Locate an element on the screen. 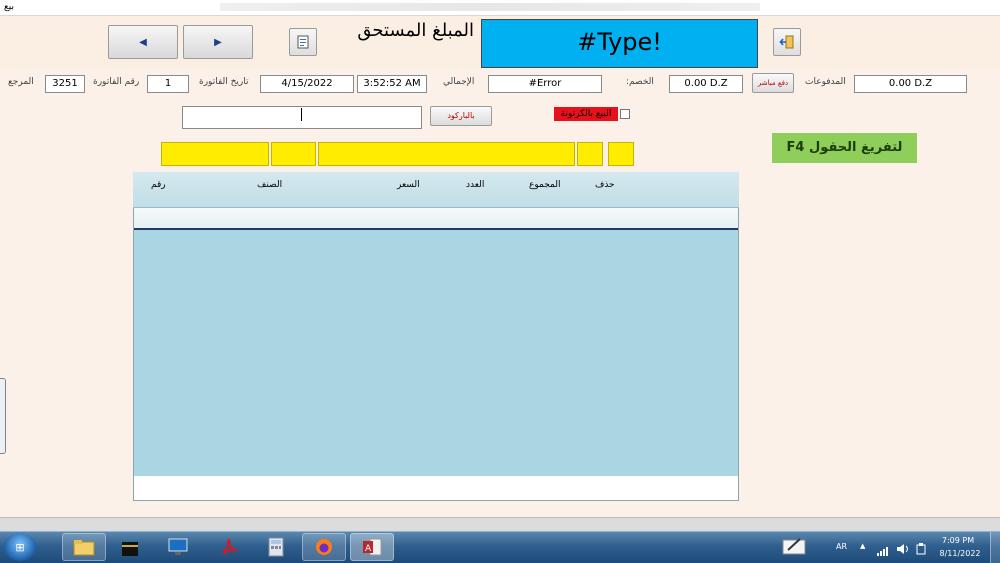 The image size is (1000, 563). triangle-right-icon: ▶ is located at coordinates (218, 42).